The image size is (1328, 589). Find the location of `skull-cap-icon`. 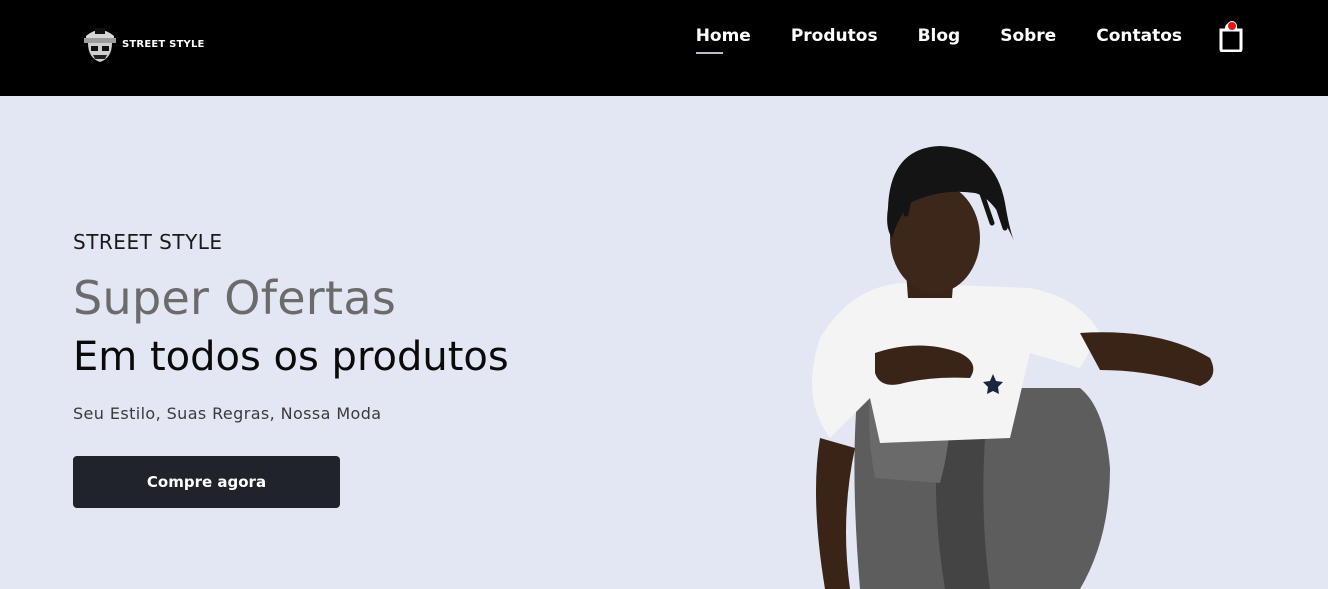

skull-cap-icon is located at coordinates (100, 45).